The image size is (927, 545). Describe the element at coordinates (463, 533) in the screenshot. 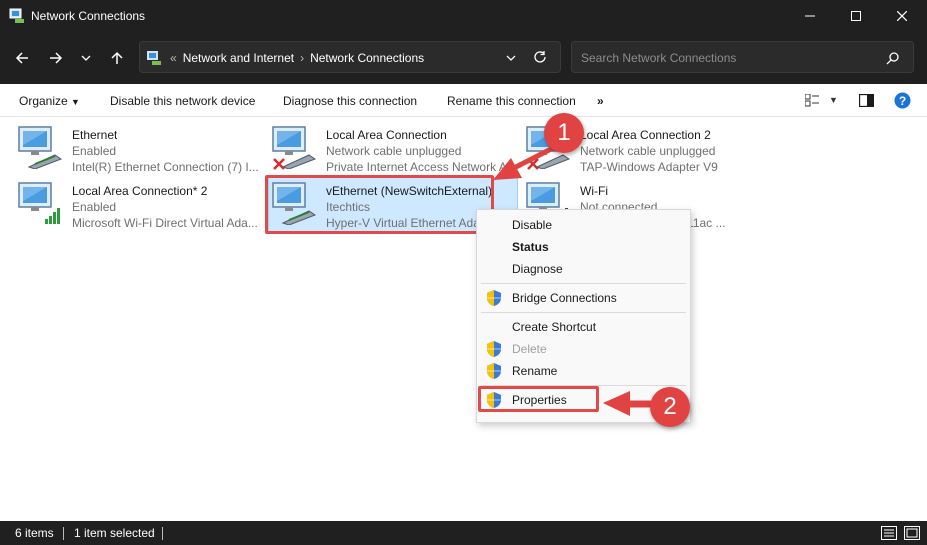

I see `status-bar: 6 items 1 item selected` at that location.